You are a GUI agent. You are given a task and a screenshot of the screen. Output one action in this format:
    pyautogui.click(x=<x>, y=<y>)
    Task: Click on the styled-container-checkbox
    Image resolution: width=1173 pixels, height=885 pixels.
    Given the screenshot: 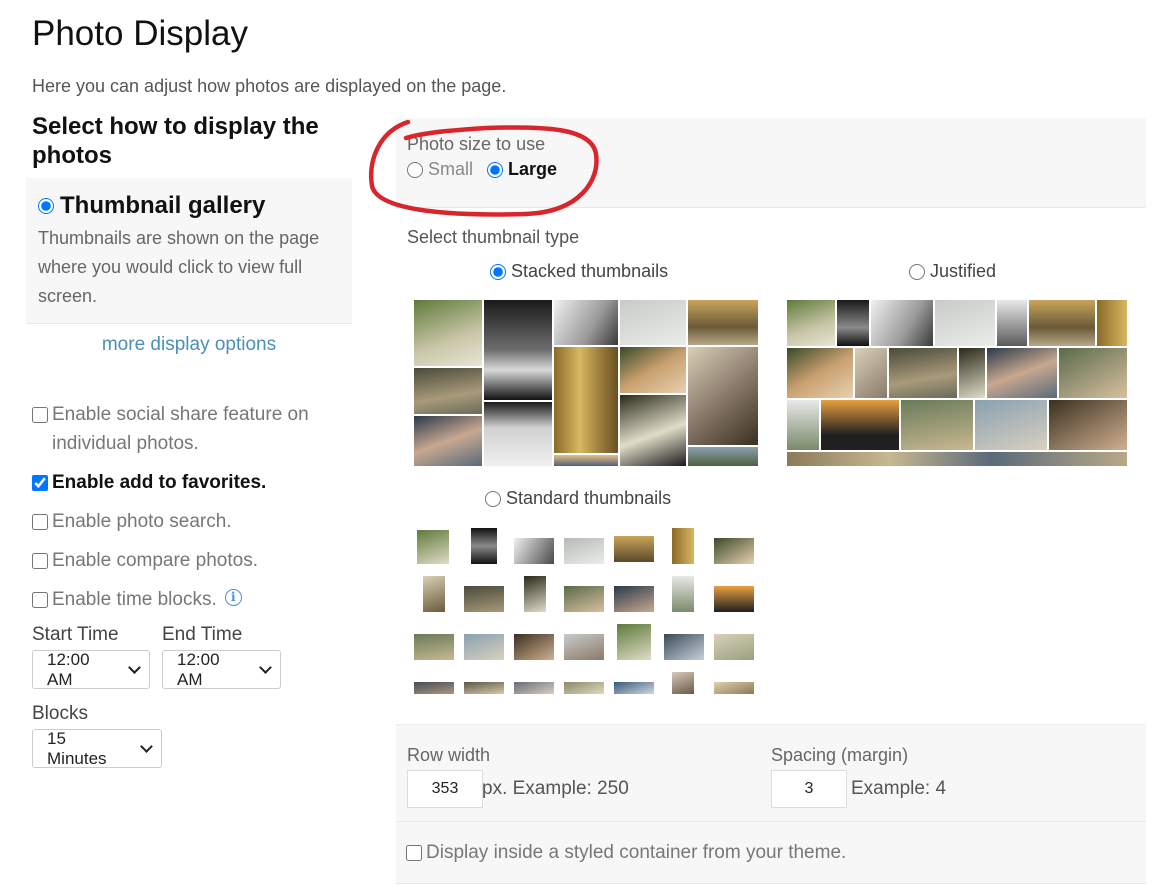 What is the action you would take?
    pyautogui.click(x=414, y=853)
    